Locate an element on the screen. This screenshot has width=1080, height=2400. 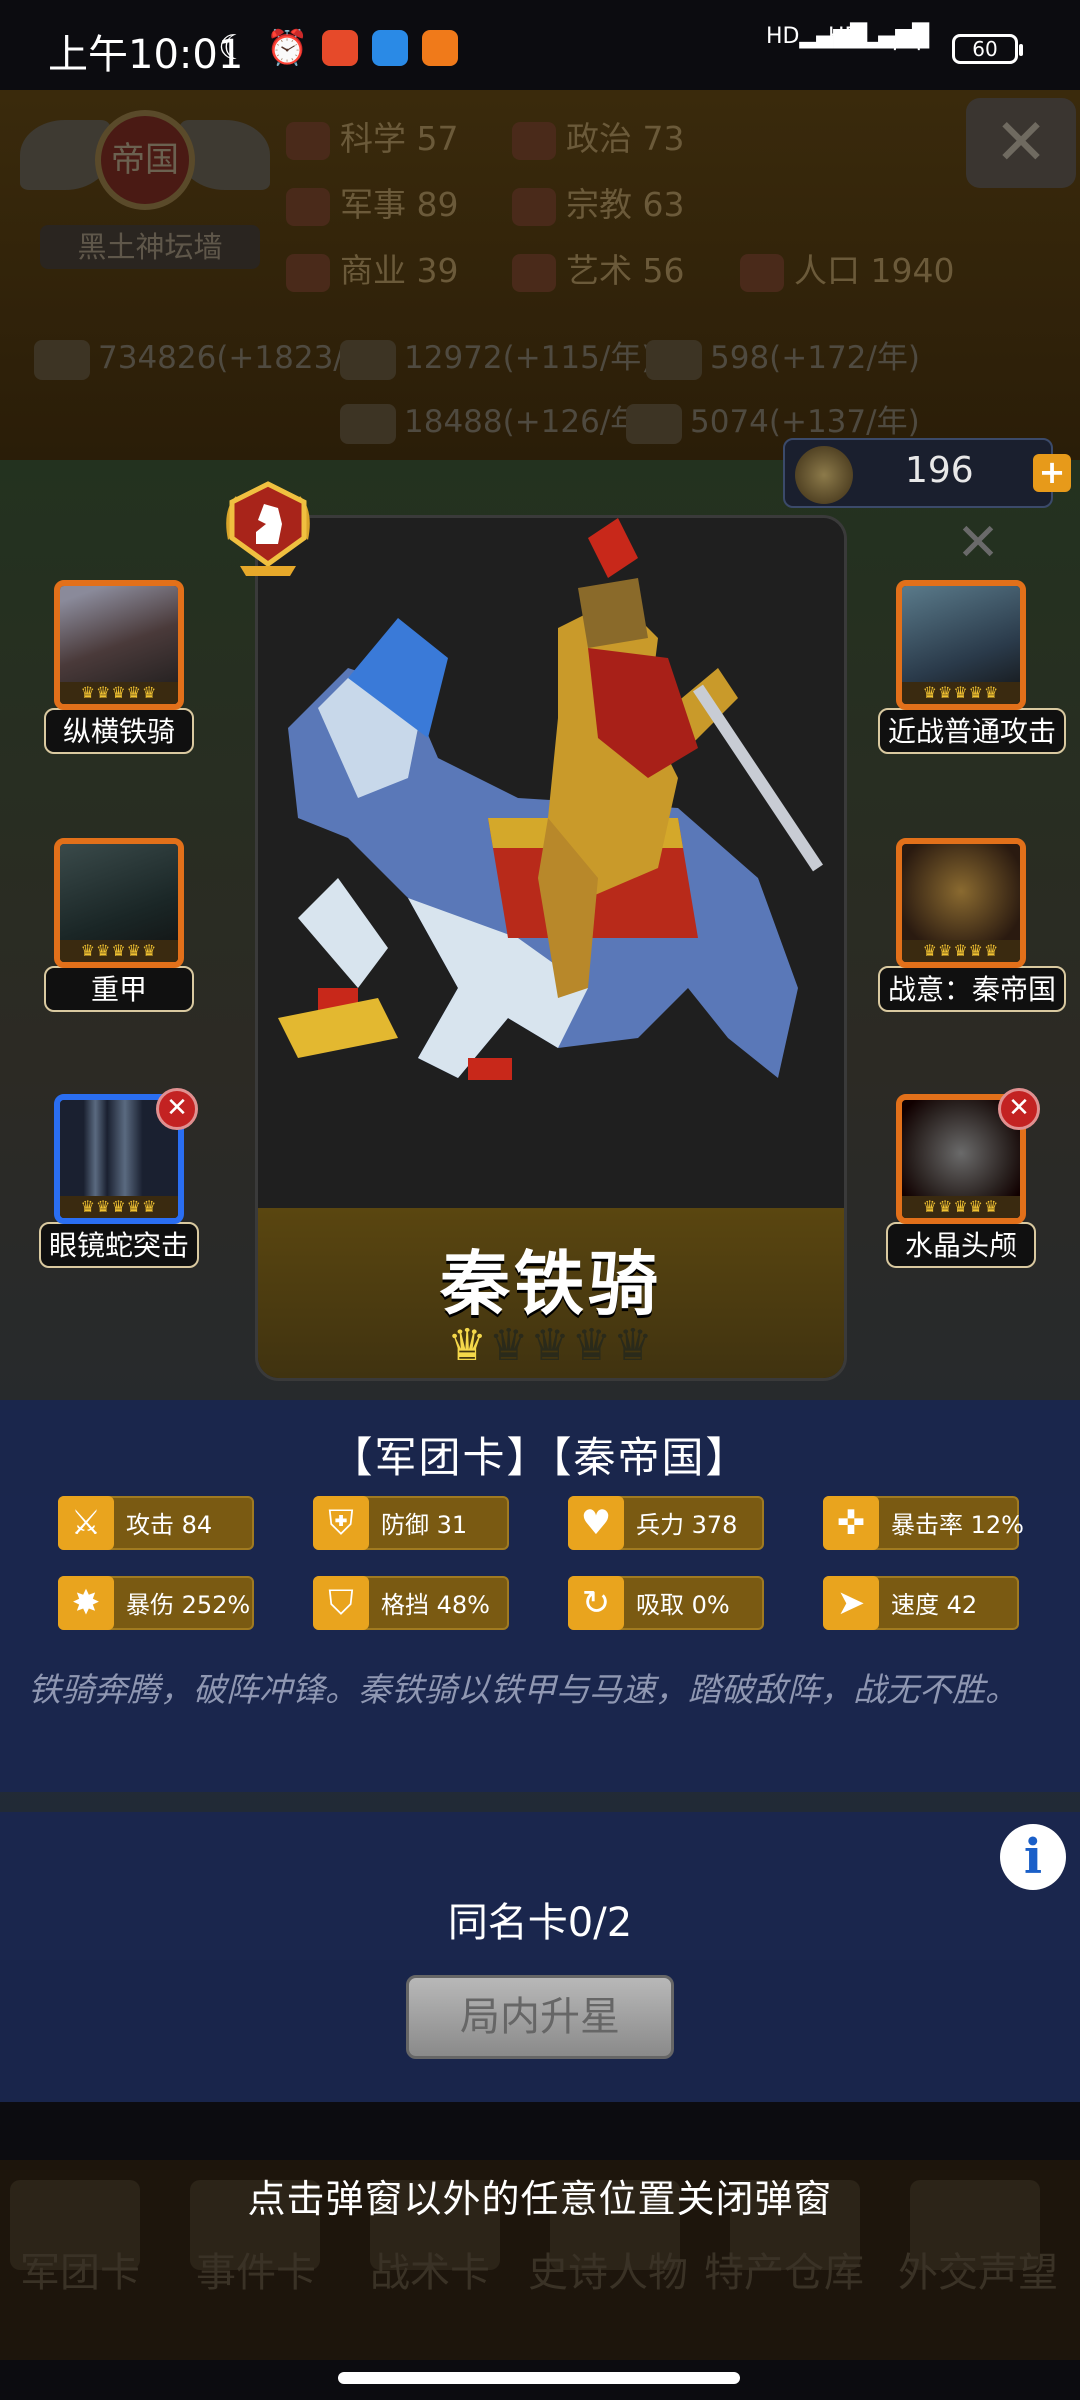
duplicate-card-count: 同名卡0/2 is located at coordinates (540, 1923).